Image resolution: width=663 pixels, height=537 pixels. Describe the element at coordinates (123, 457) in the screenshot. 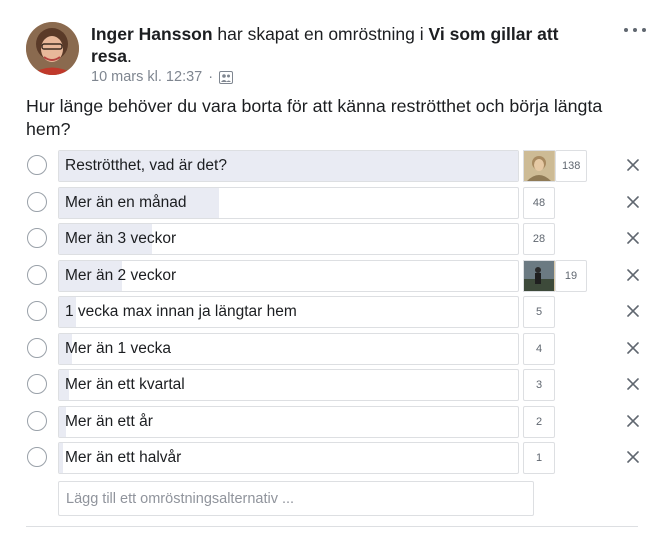

I see `poll-option-label: Mer än ett halvår` at that location.